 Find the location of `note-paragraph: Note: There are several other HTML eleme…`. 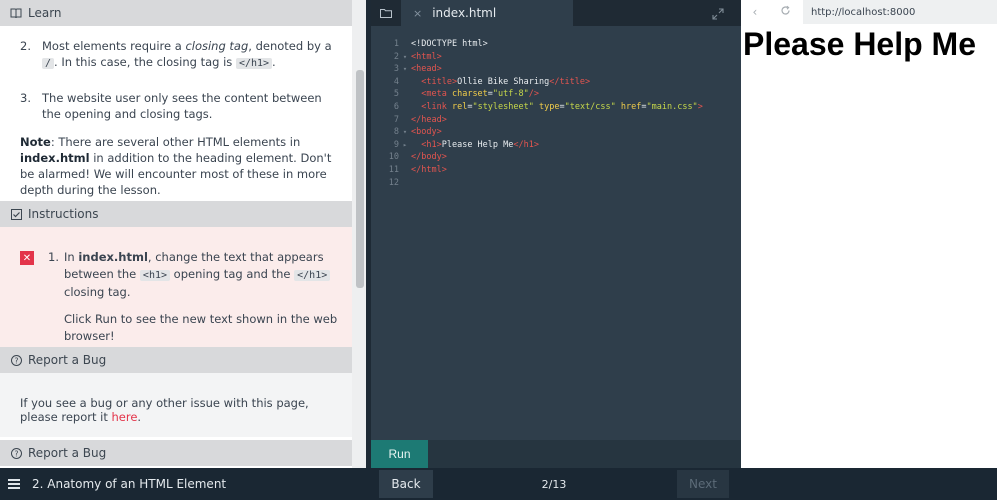

note-paragraph: Note: There are several other HTML eleme… is located at coordinates (176, 166).